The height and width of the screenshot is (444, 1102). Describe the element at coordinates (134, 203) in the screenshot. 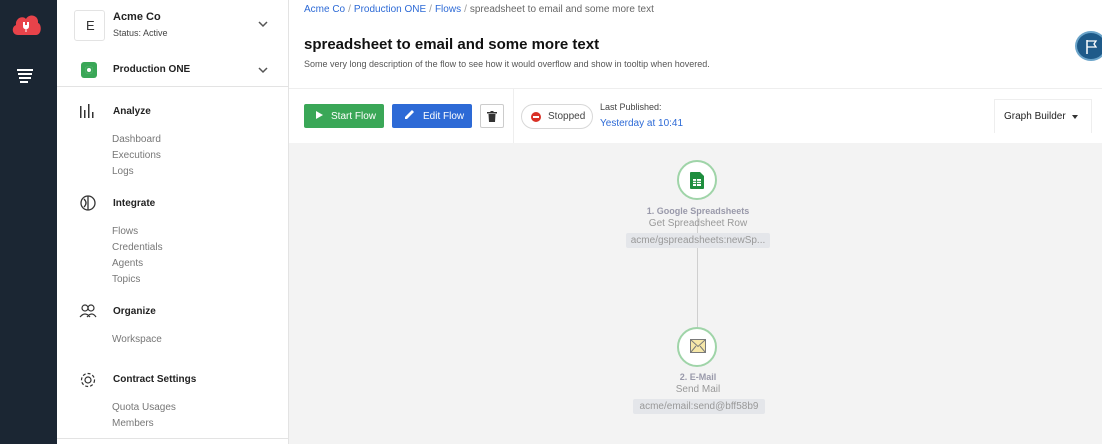

I see `section-title-integrate: Integrate` at that location.